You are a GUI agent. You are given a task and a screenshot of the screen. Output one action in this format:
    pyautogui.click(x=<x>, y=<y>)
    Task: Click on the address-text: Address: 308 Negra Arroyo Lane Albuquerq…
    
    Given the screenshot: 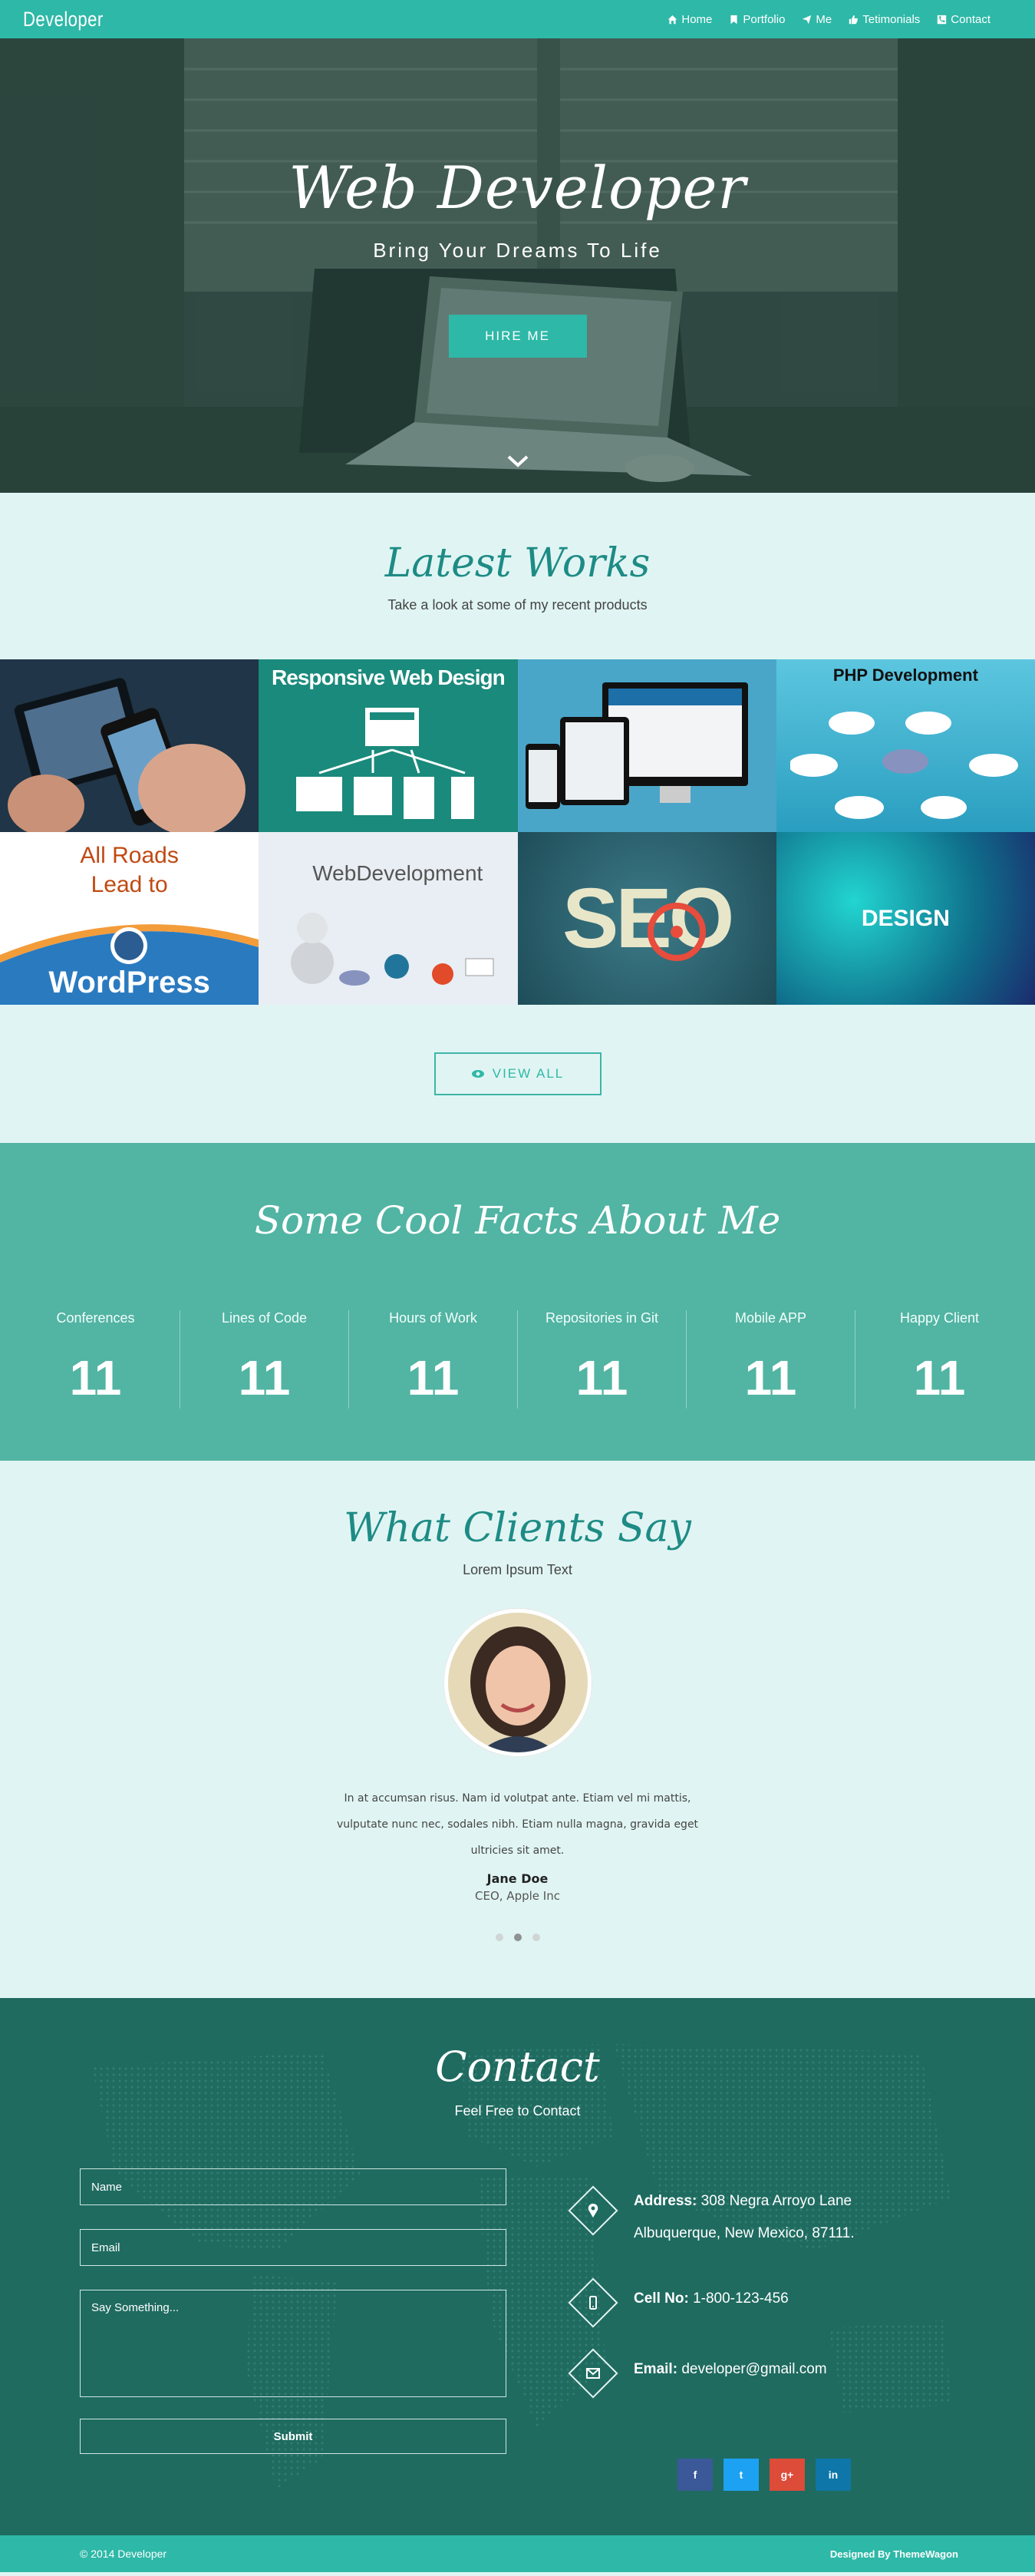 What is the action you would take?
    pyautogui.click(x=744, y=2217)
    